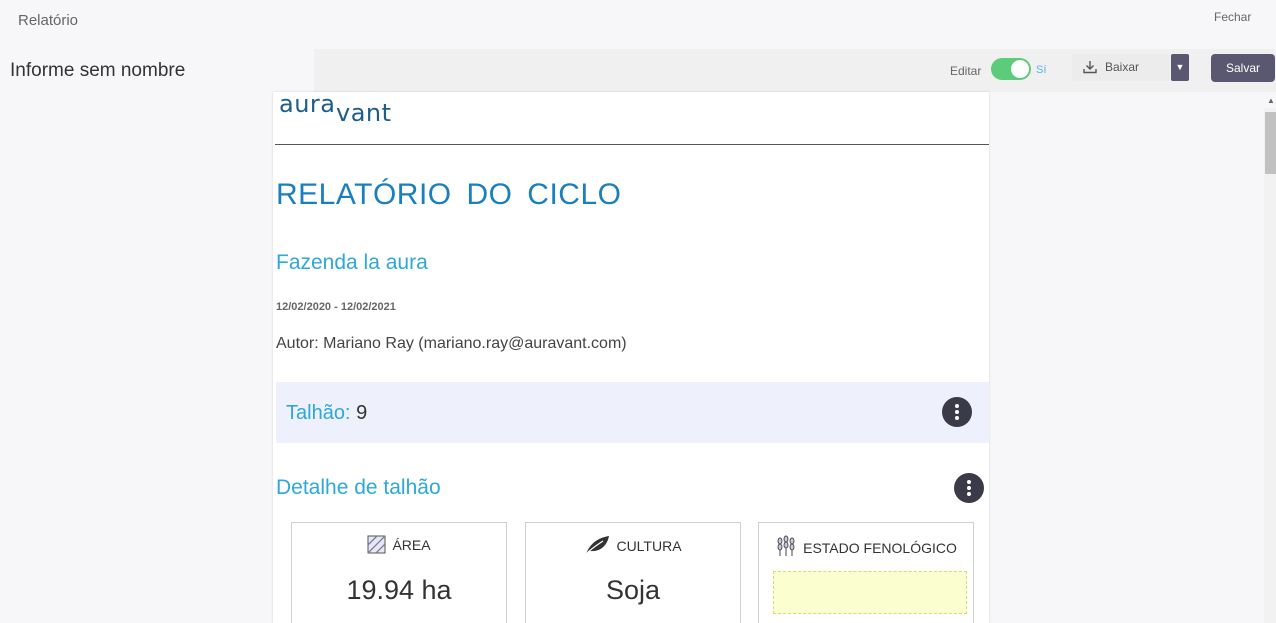 The width and height of the screenshot is (1276, 623). I want to click on plot-value: 9, so click(362, 413).